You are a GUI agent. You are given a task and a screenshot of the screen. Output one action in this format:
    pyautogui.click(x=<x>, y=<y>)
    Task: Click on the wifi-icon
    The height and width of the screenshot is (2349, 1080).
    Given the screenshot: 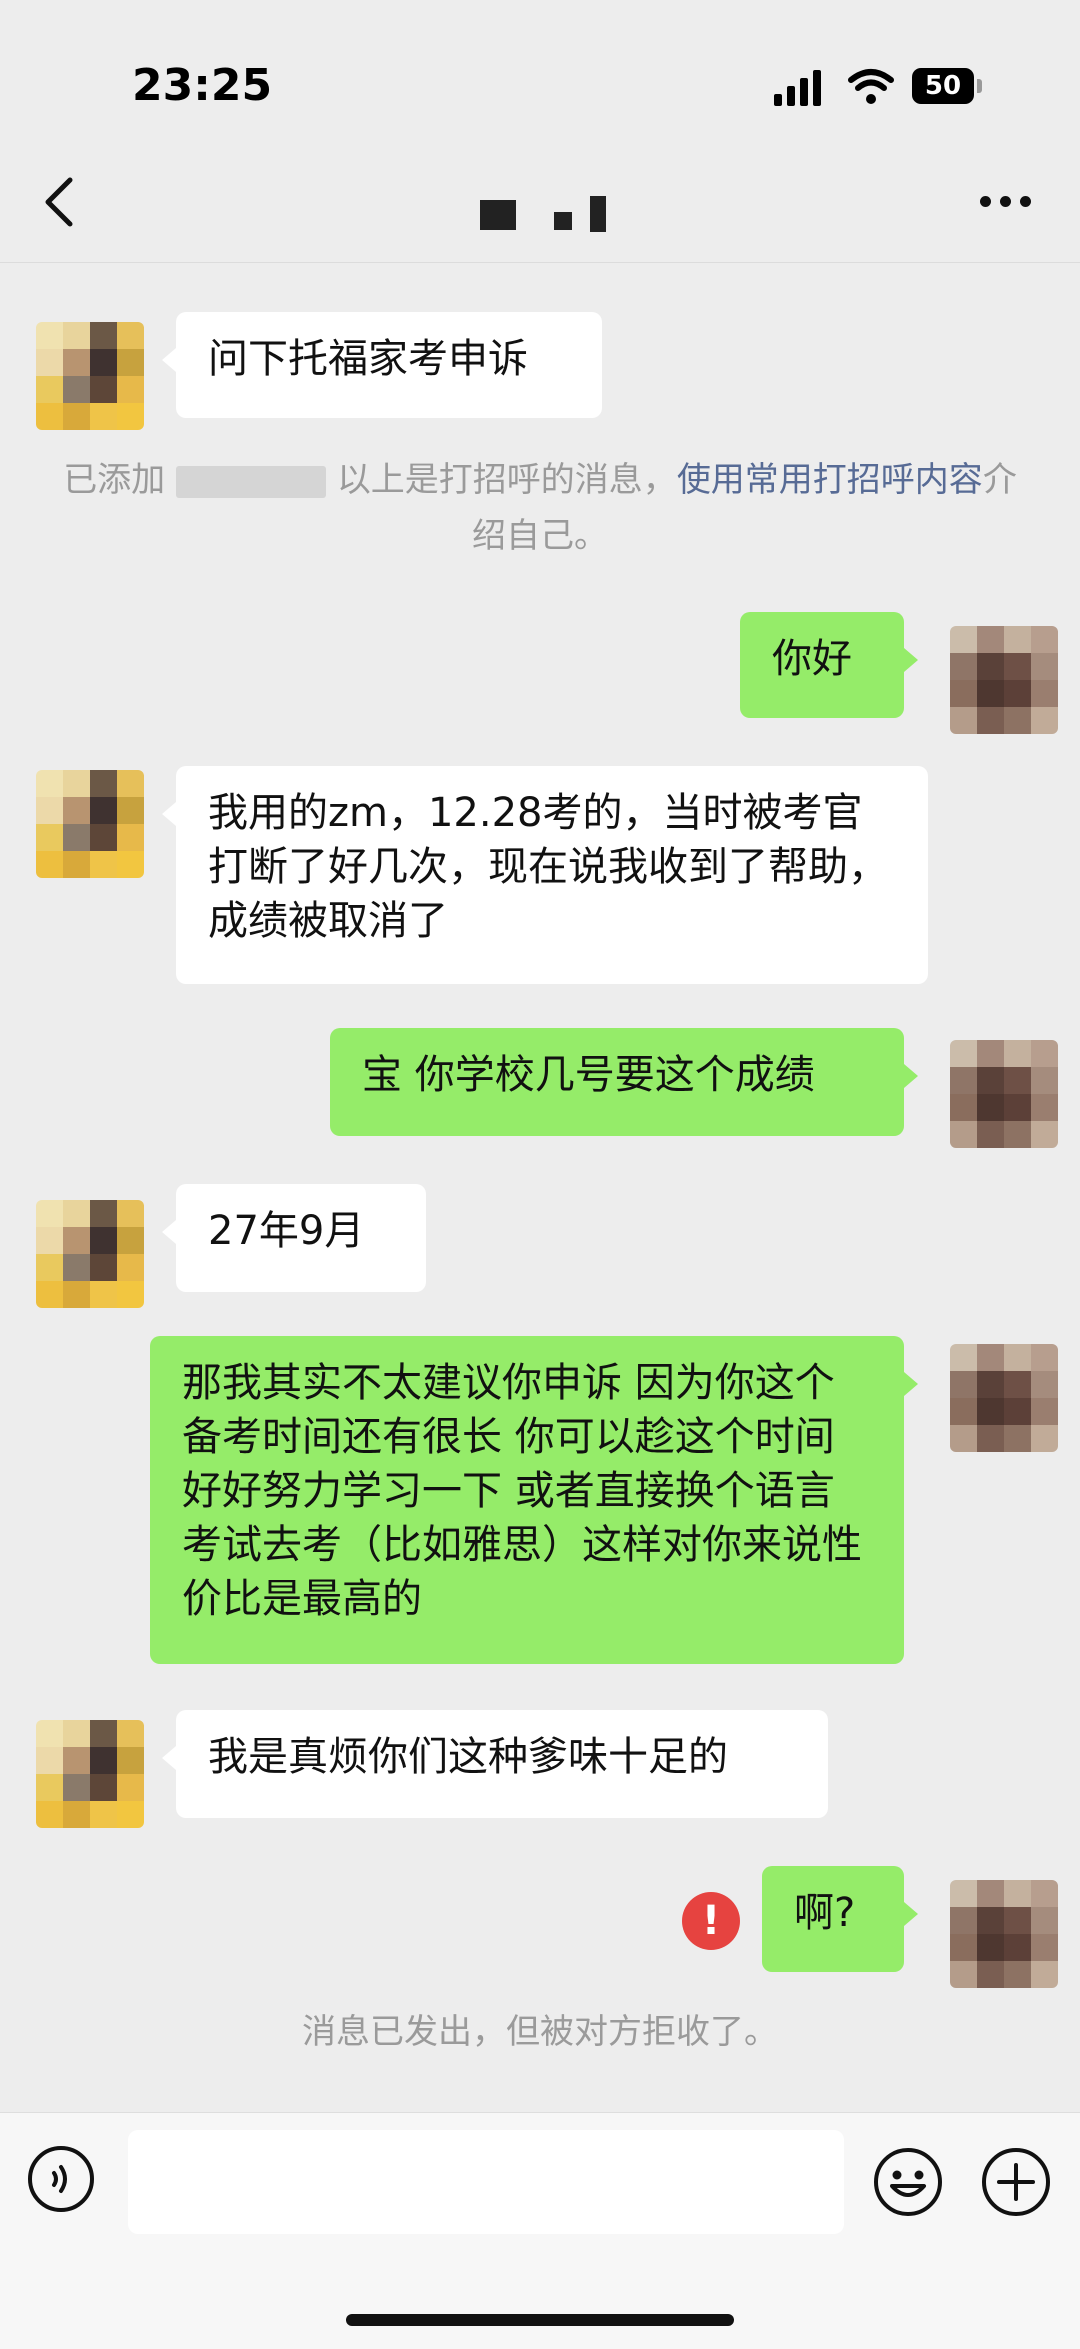 What is the action you would take?
    pyautogui.click(x=871, y=86)
    